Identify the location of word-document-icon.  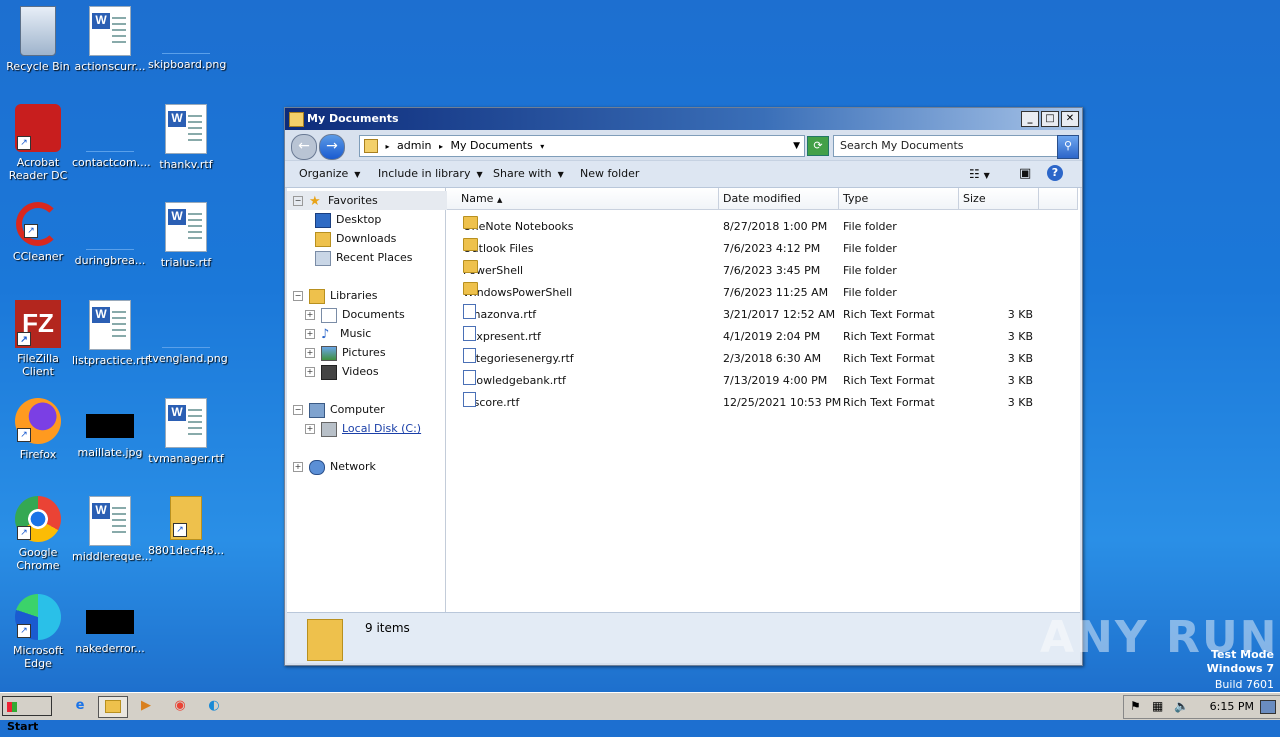
(110, 325).